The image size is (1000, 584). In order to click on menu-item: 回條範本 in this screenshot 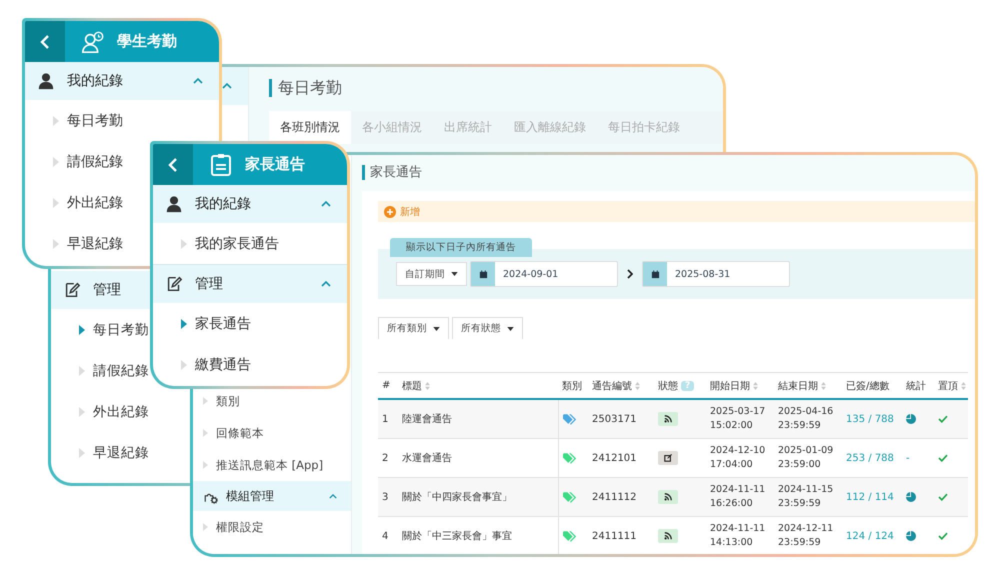, I will do `click(240, 433)`.